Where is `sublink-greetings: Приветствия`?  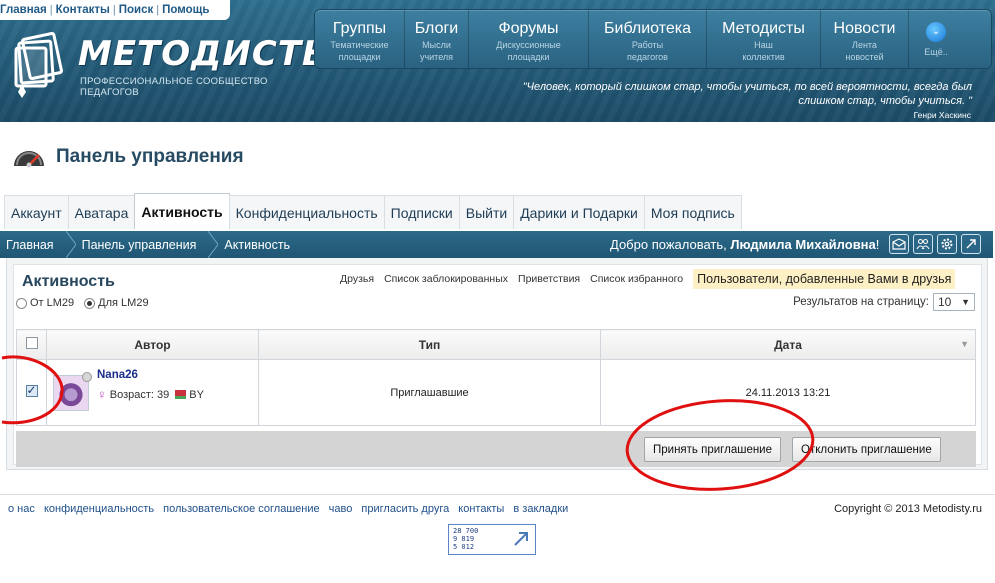
sublink-greetings: Приветствия is located at coordinates (549, 279).